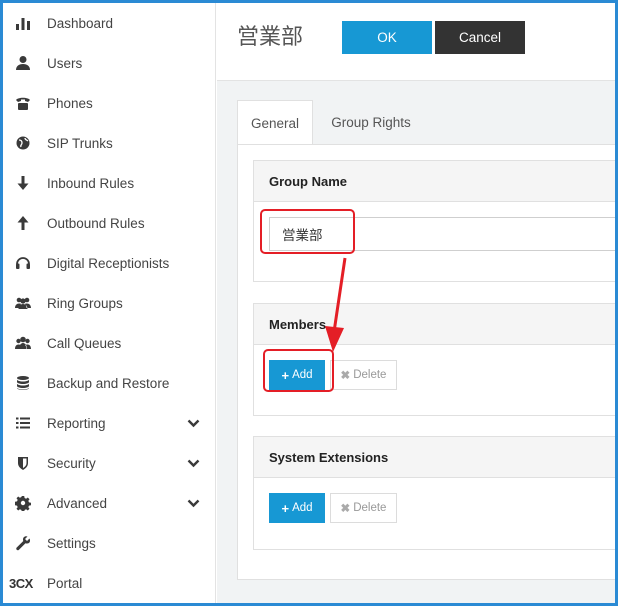  I want to click on members-add-button: + Add, so click(297, 375).